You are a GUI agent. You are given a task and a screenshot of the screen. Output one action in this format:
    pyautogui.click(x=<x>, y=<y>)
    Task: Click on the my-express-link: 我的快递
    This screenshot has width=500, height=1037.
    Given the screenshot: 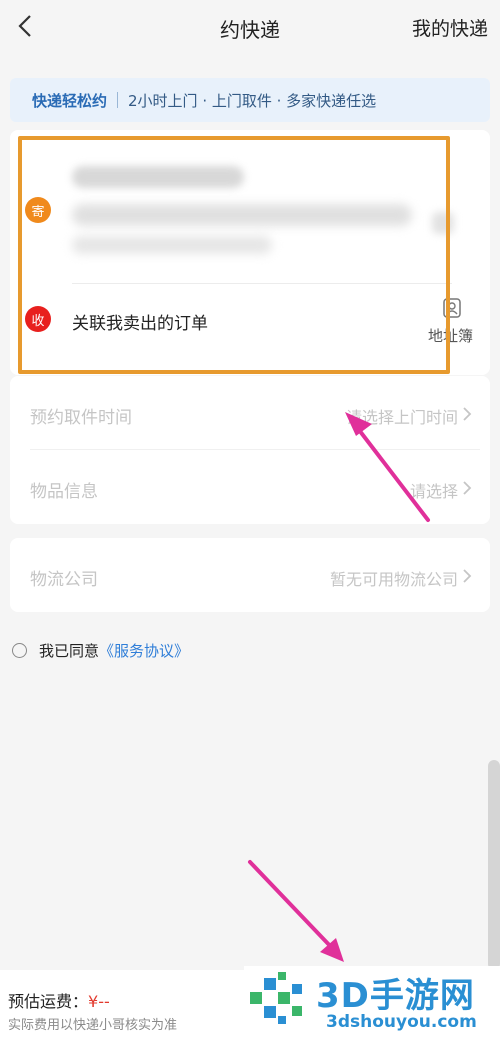 What is the action you would take?
    pyautogui.click(x=450, y=27)
    